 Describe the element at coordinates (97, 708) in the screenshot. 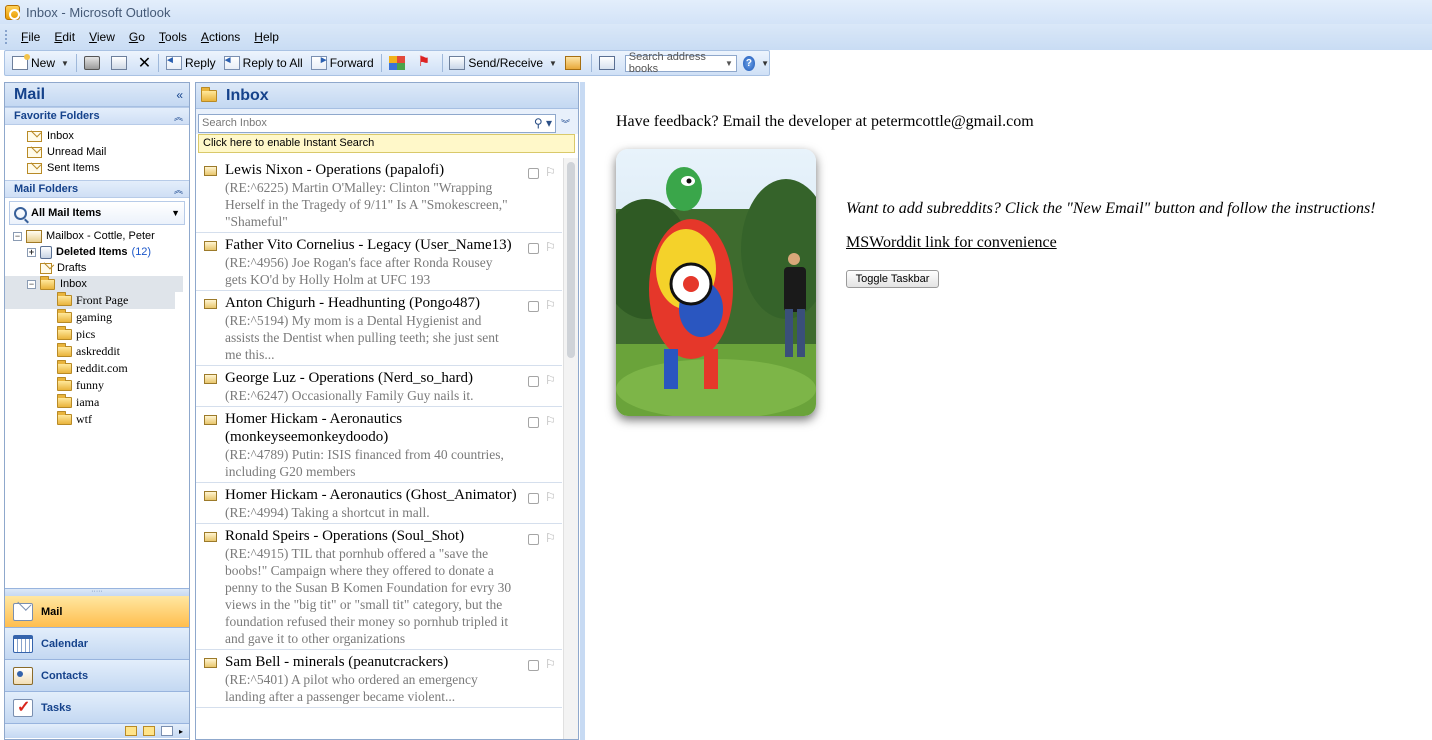

I see `nav-button-tasks: Tasks` at that location.